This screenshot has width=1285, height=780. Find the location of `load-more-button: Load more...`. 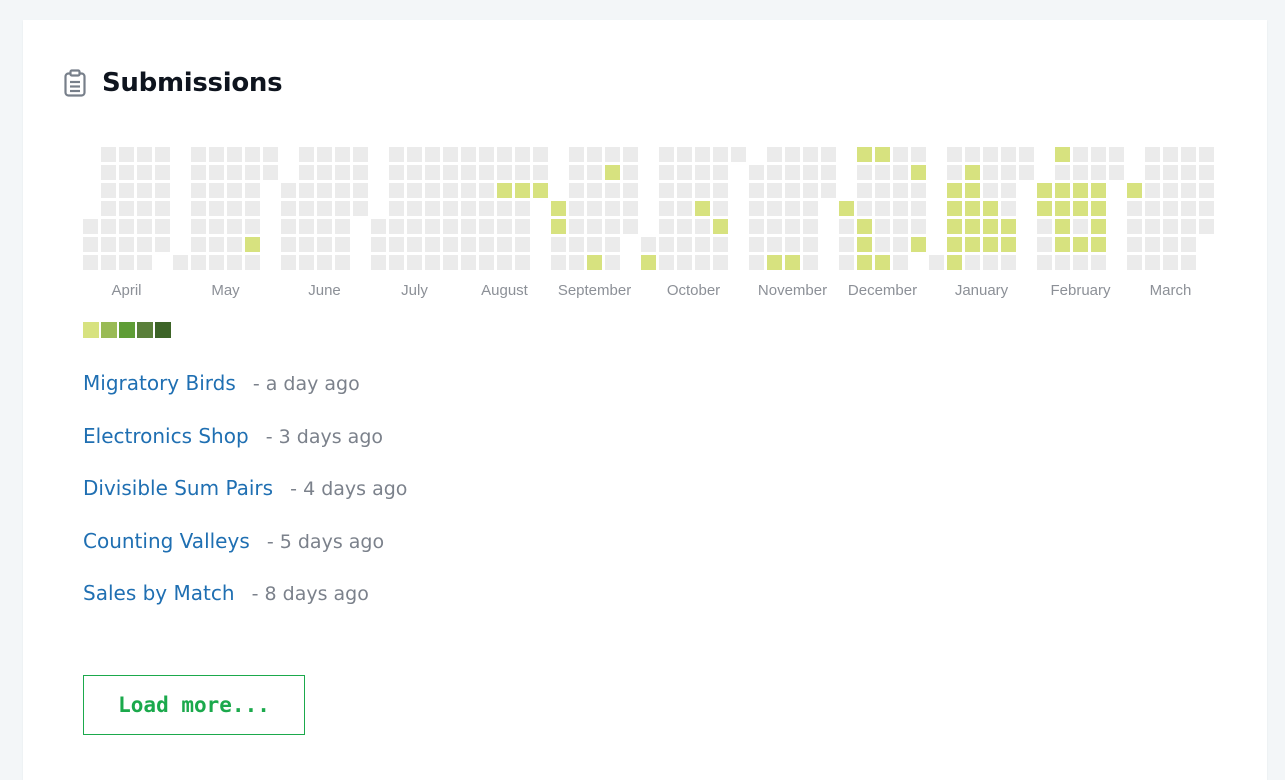

load-more-button: Load more... is located at coordinates (194, 705).